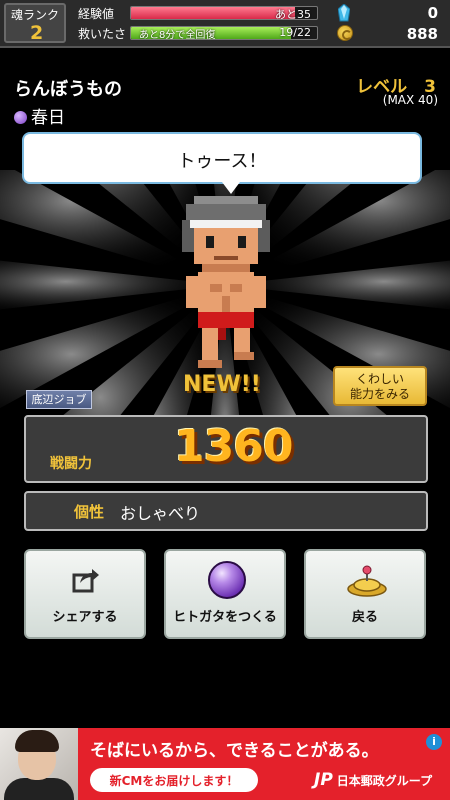 The width and height of the screenshot is (450, 800). I want to click on back-button: 戻る, so click(365, 594).